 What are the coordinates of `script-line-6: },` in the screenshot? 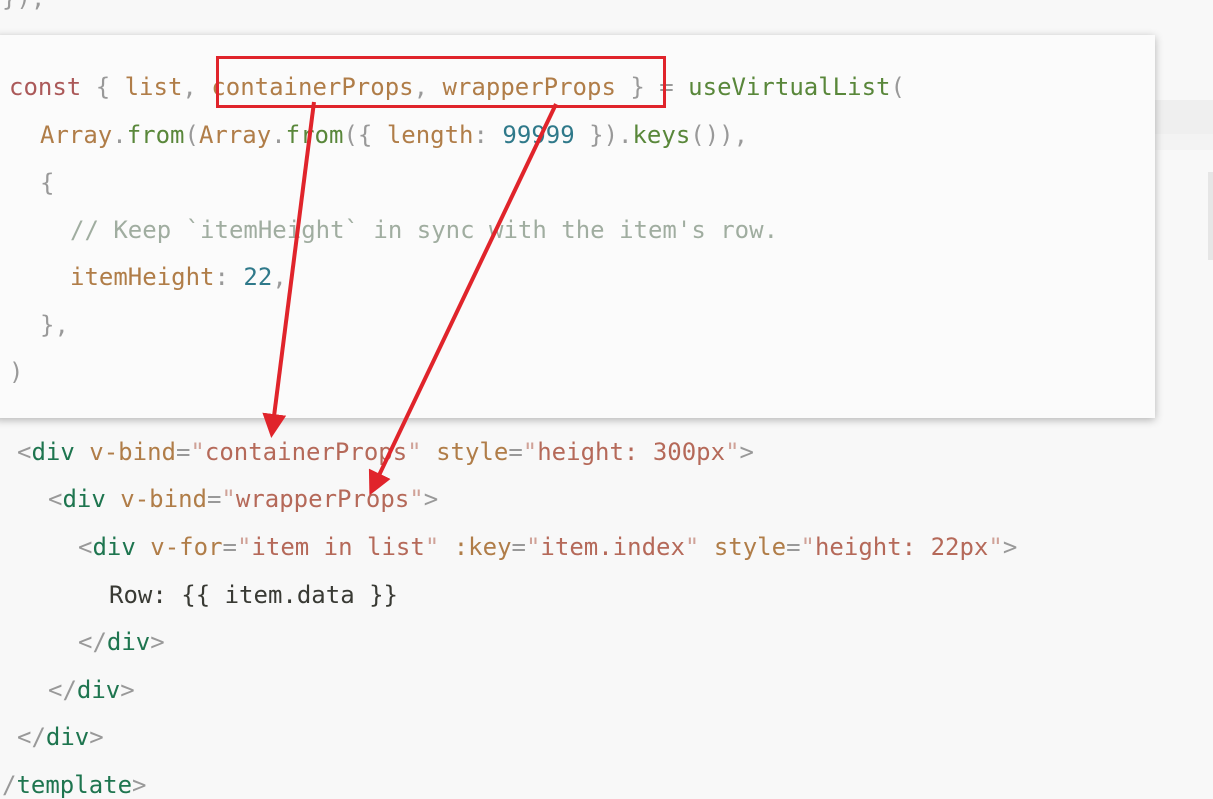 It's located at (54, 325).